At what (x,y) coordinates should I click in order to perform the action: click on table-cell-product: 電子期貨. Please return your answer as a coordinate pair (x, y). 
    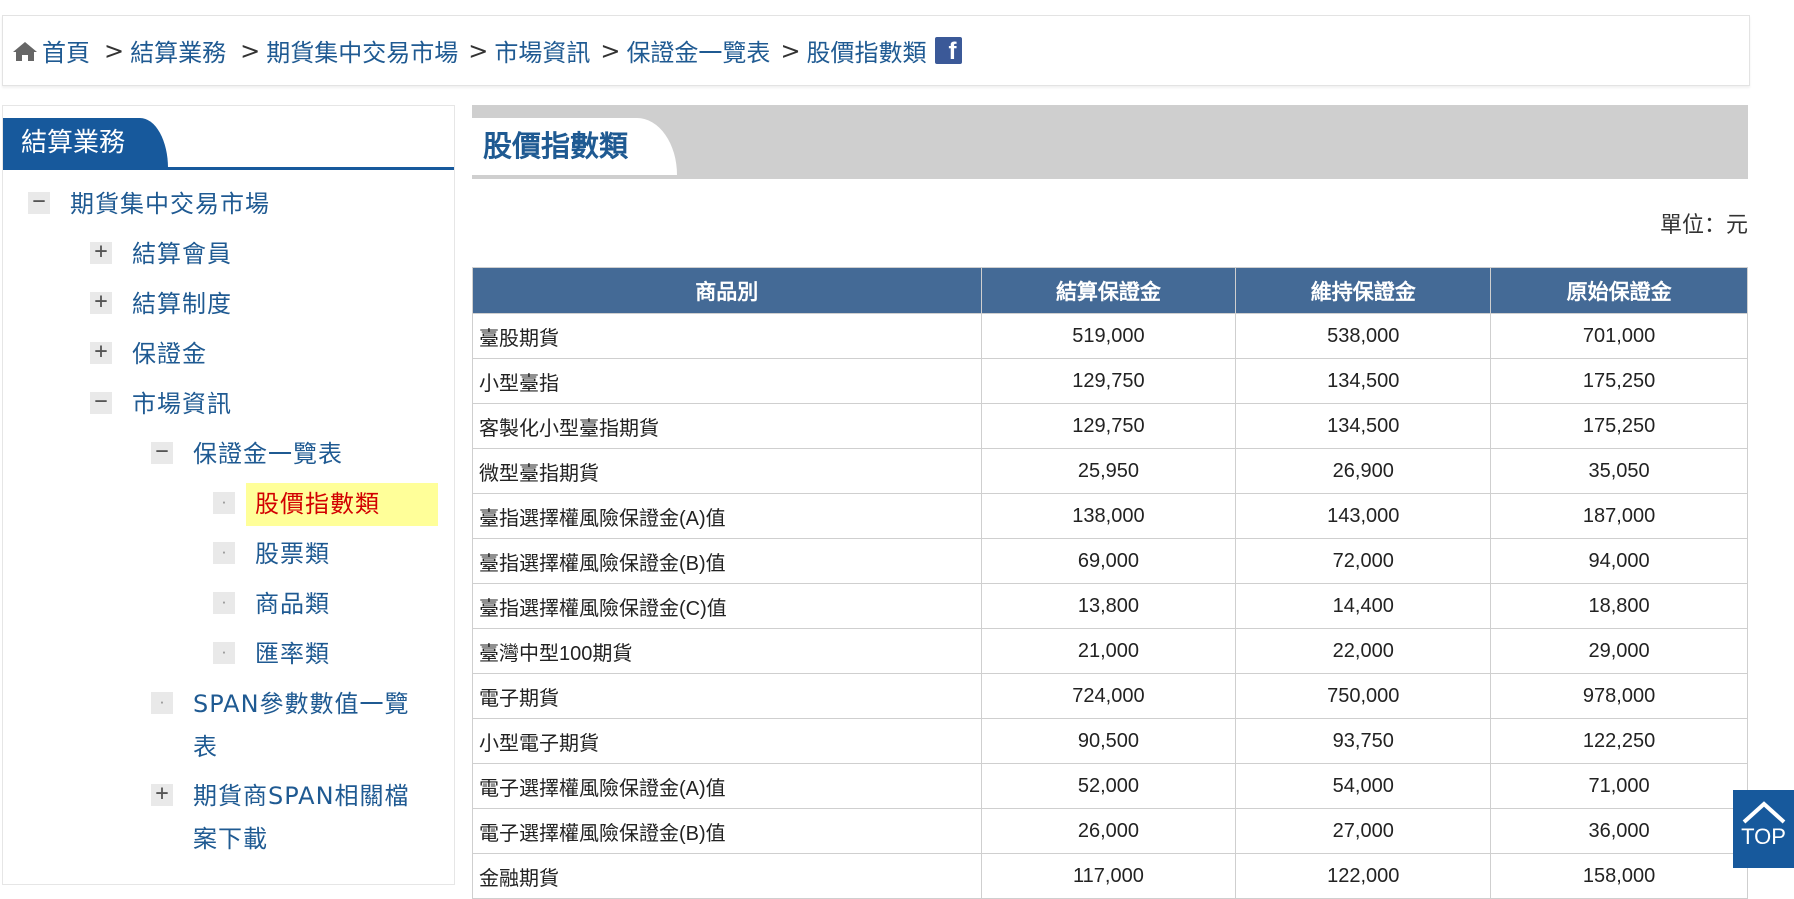
    Looking at the image, I should click on (727, 696).